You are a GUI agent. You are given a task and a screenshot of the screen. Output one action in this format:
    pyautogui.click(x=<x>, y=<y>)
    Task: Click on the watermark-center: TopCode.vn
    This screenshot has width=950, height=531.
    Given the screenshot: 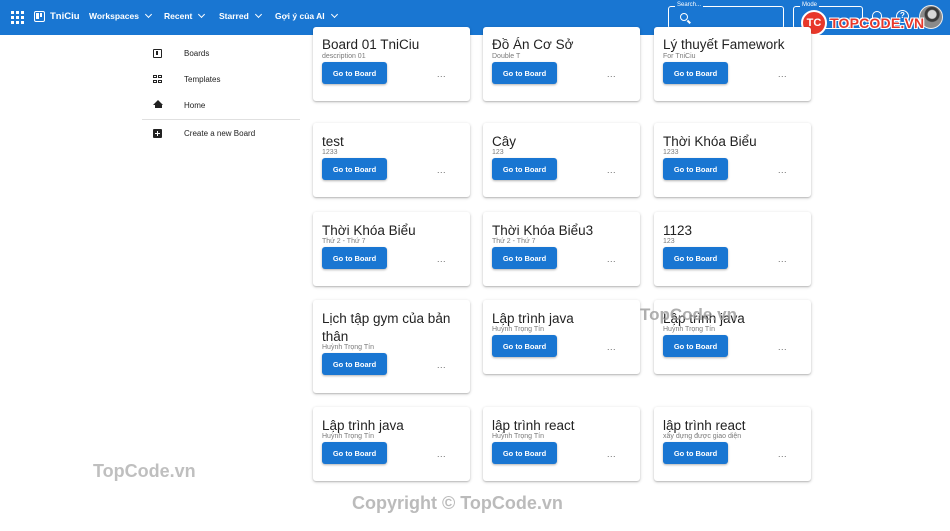 What is the action you would take?
    pyautogui.click(x=688, y=314)
    